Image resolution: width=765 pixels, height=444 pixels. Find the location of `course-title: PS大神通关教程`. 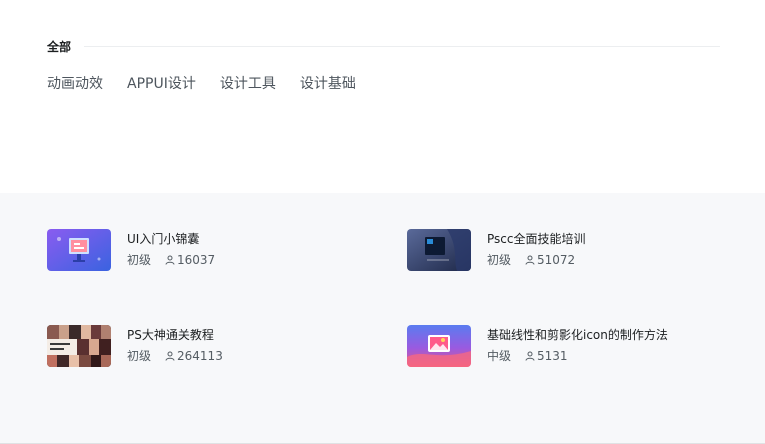

course-title: PS大神通关教程 is located at coordinates (175, 335).